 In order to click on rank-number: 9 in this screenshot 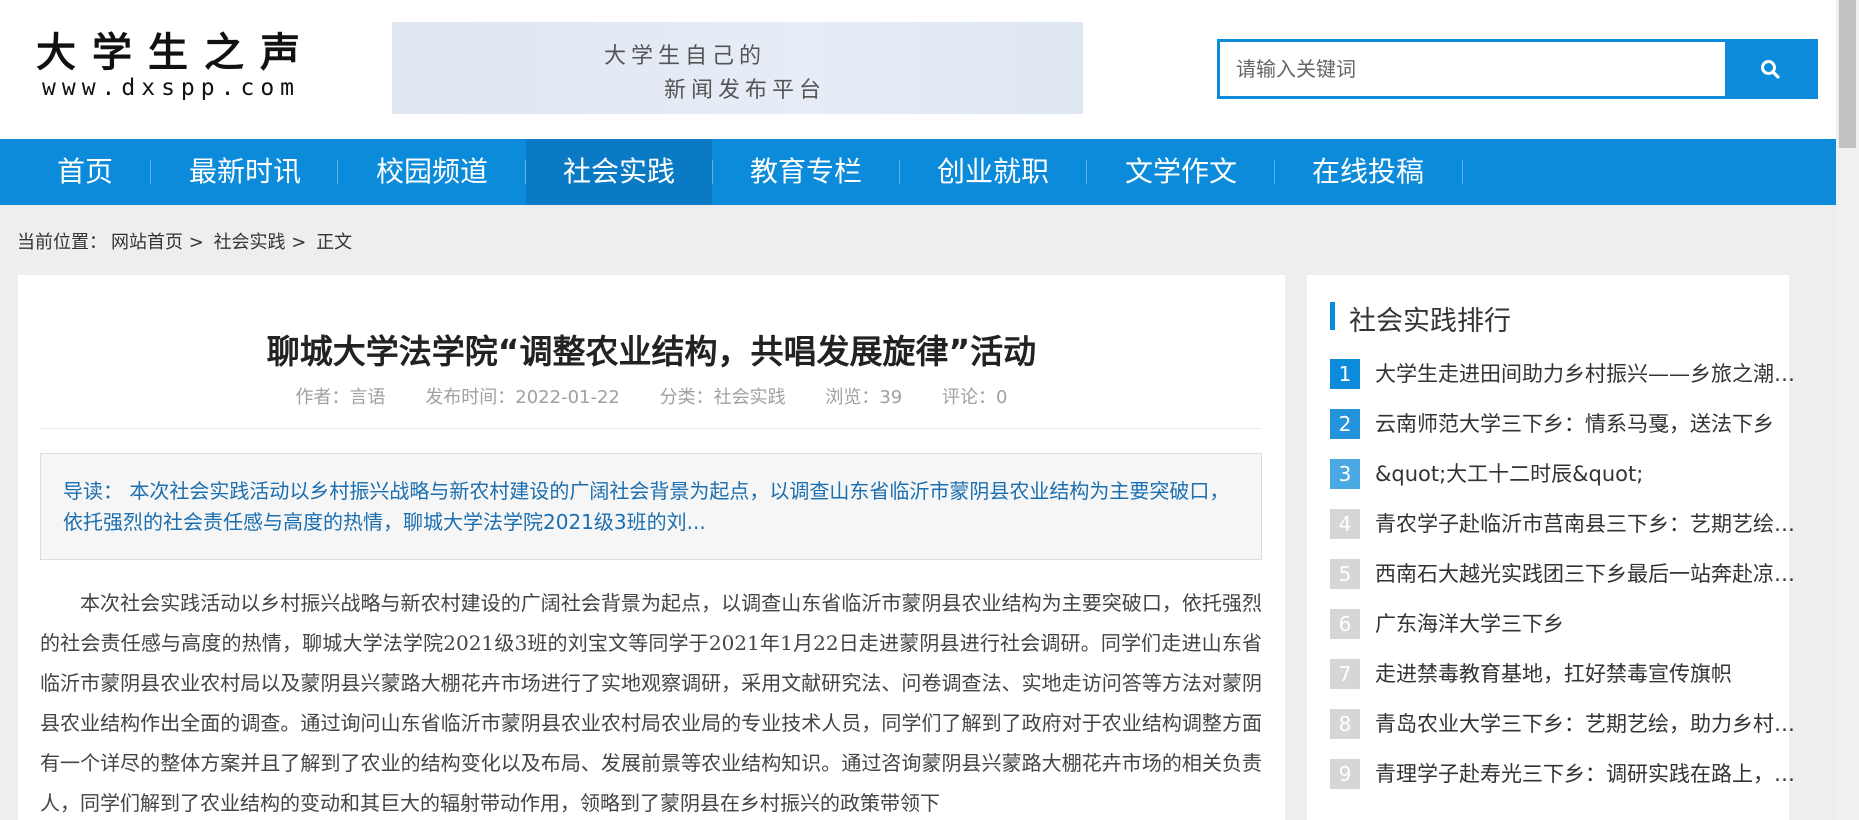, I will do `click(1345, 774)`.